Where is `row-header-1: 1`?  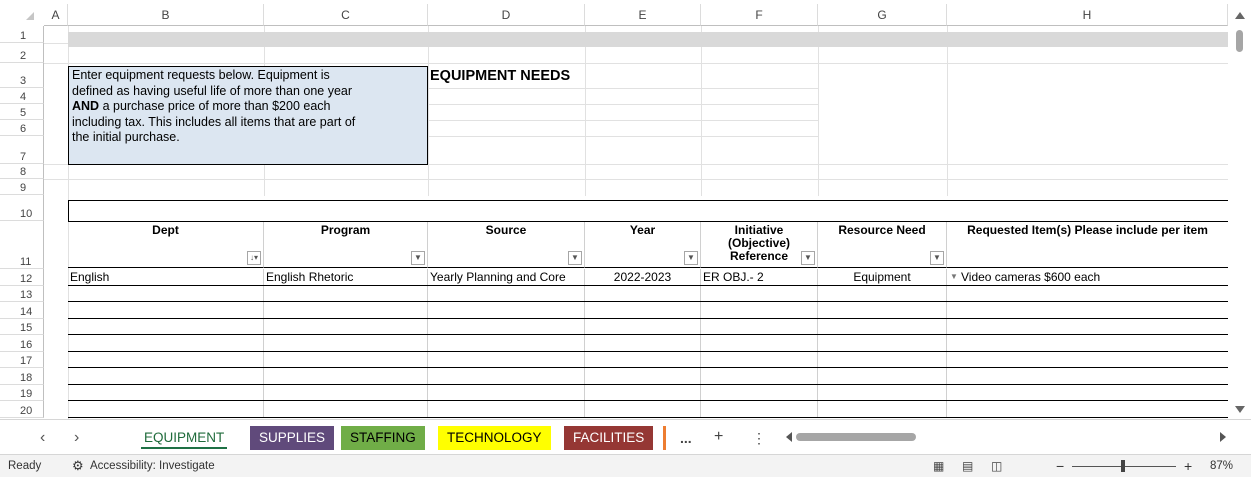 row-header-1: 1 is located at coordinates (22, 34).